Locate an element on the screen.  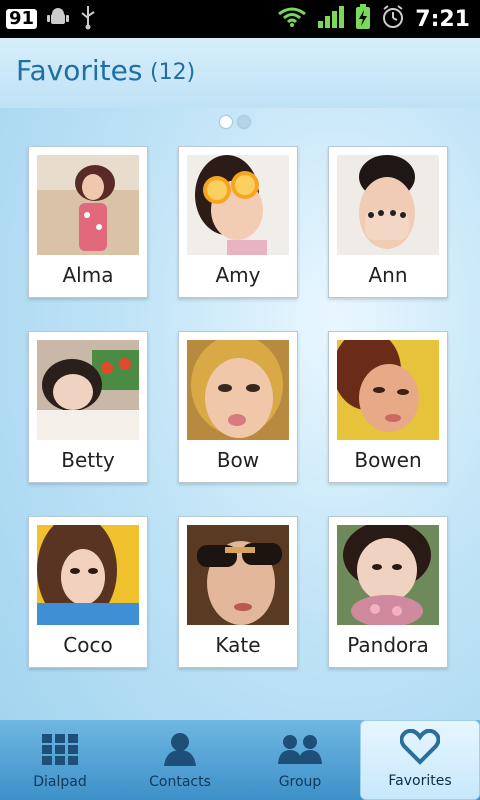
nav-dialpad: Dialpad is located at coordinates (60, 760).